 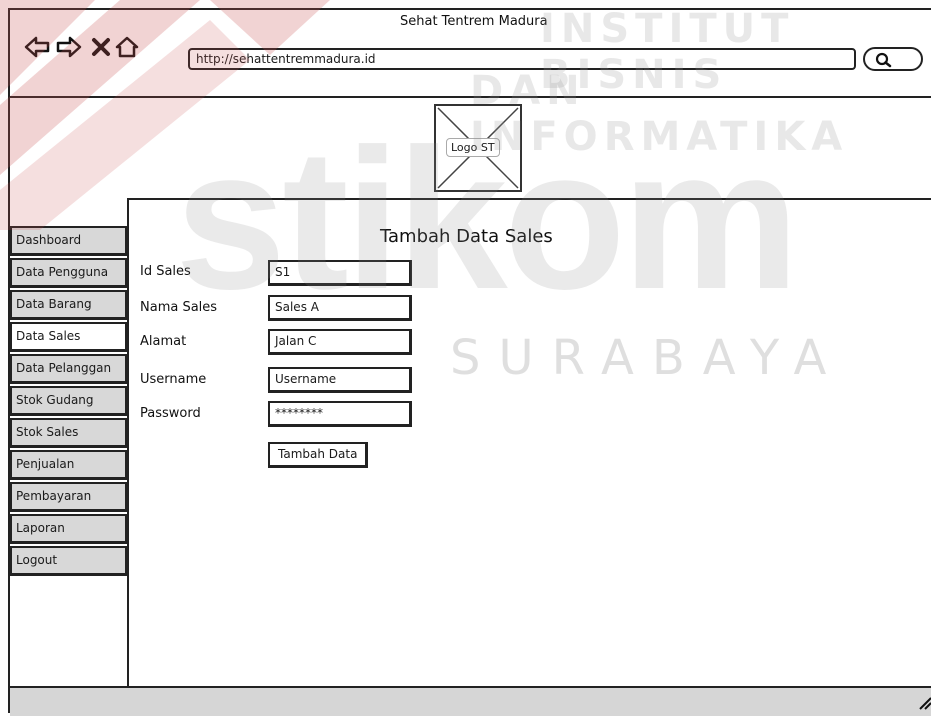 I want to click on sidebar-item-stok-sales: Stok Sales, so click(x=68, y=433).